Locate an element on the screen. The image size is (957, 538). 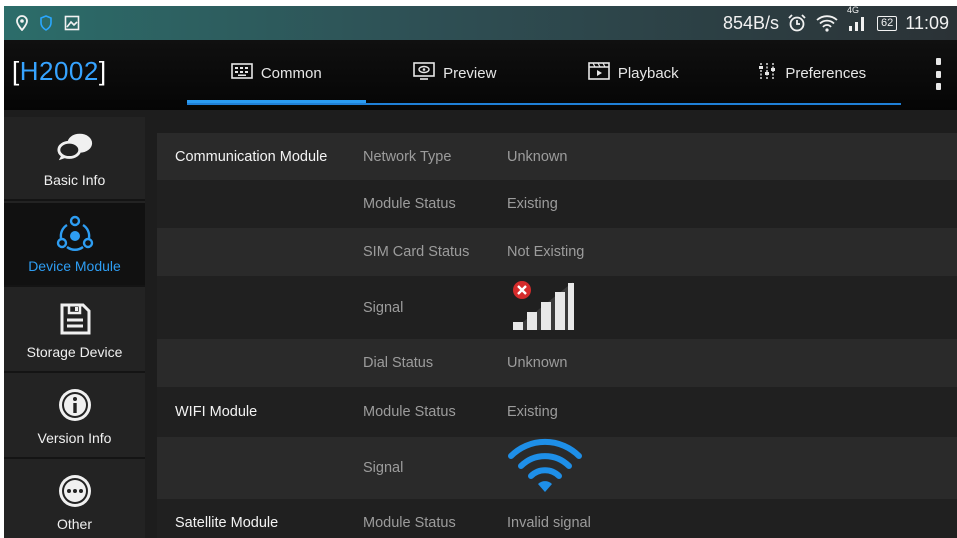
table-row: Dial Status Unknown is located at coordinates (557, 363).